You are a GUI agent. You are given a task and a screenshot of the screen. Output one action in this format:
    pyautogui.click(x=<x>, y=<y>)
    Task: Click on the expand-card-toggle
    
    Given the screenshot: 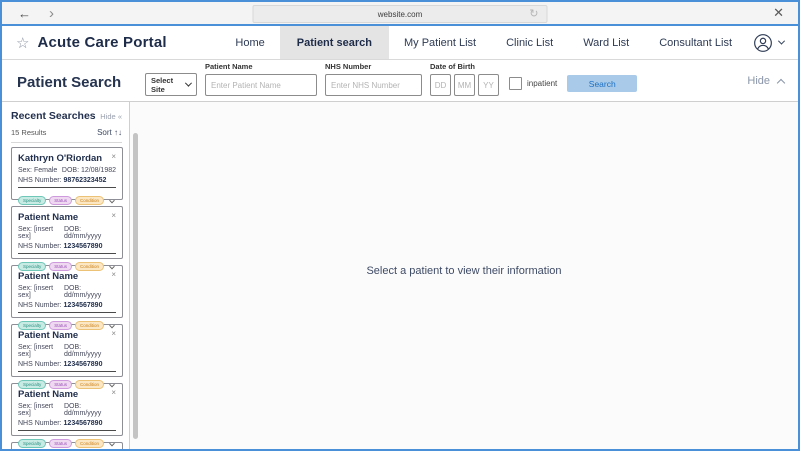 What is the action you would take?
    pyautogui.click(x=112, y=200)
    